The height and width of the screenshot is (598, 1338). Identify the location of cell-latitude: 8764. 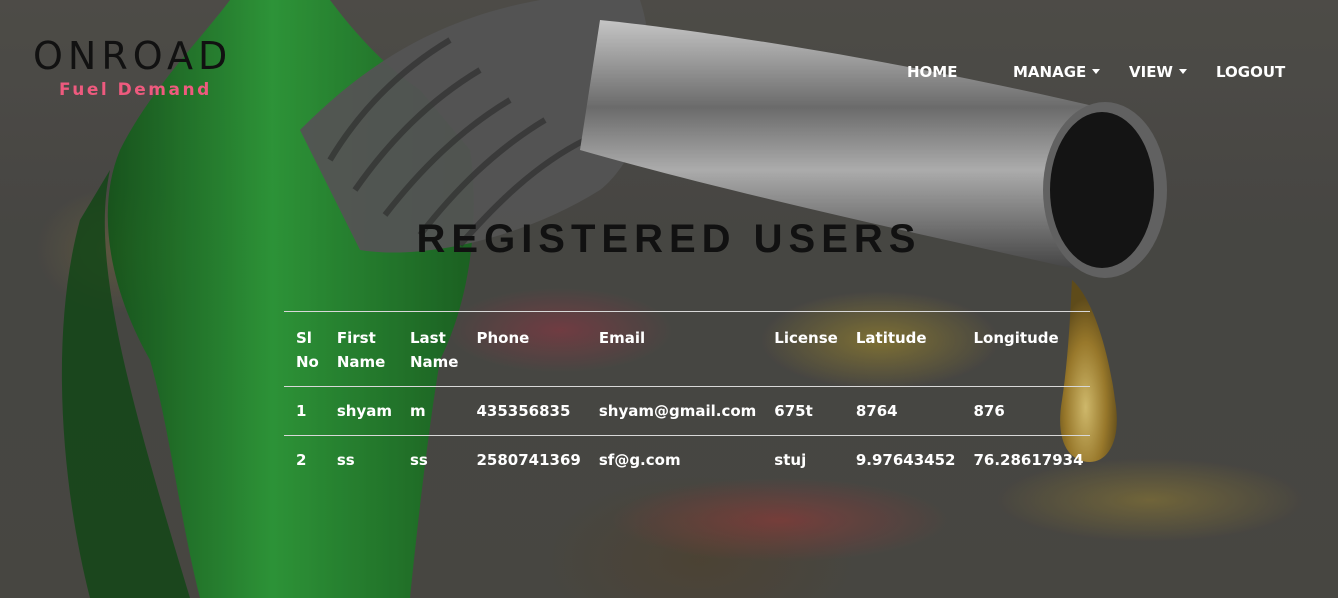
(876, 411).